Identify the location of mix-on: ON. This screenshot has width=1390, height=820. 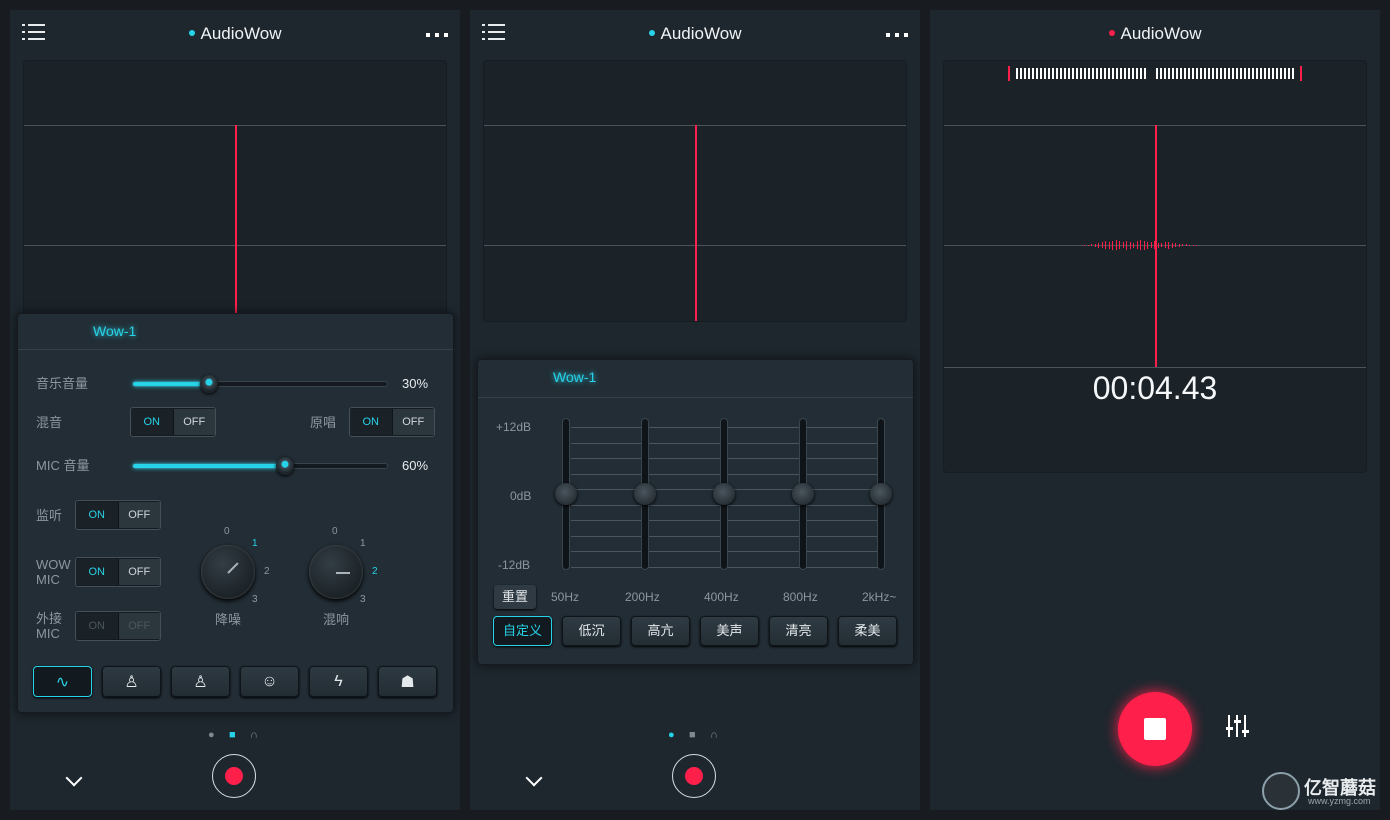
(152, 422).